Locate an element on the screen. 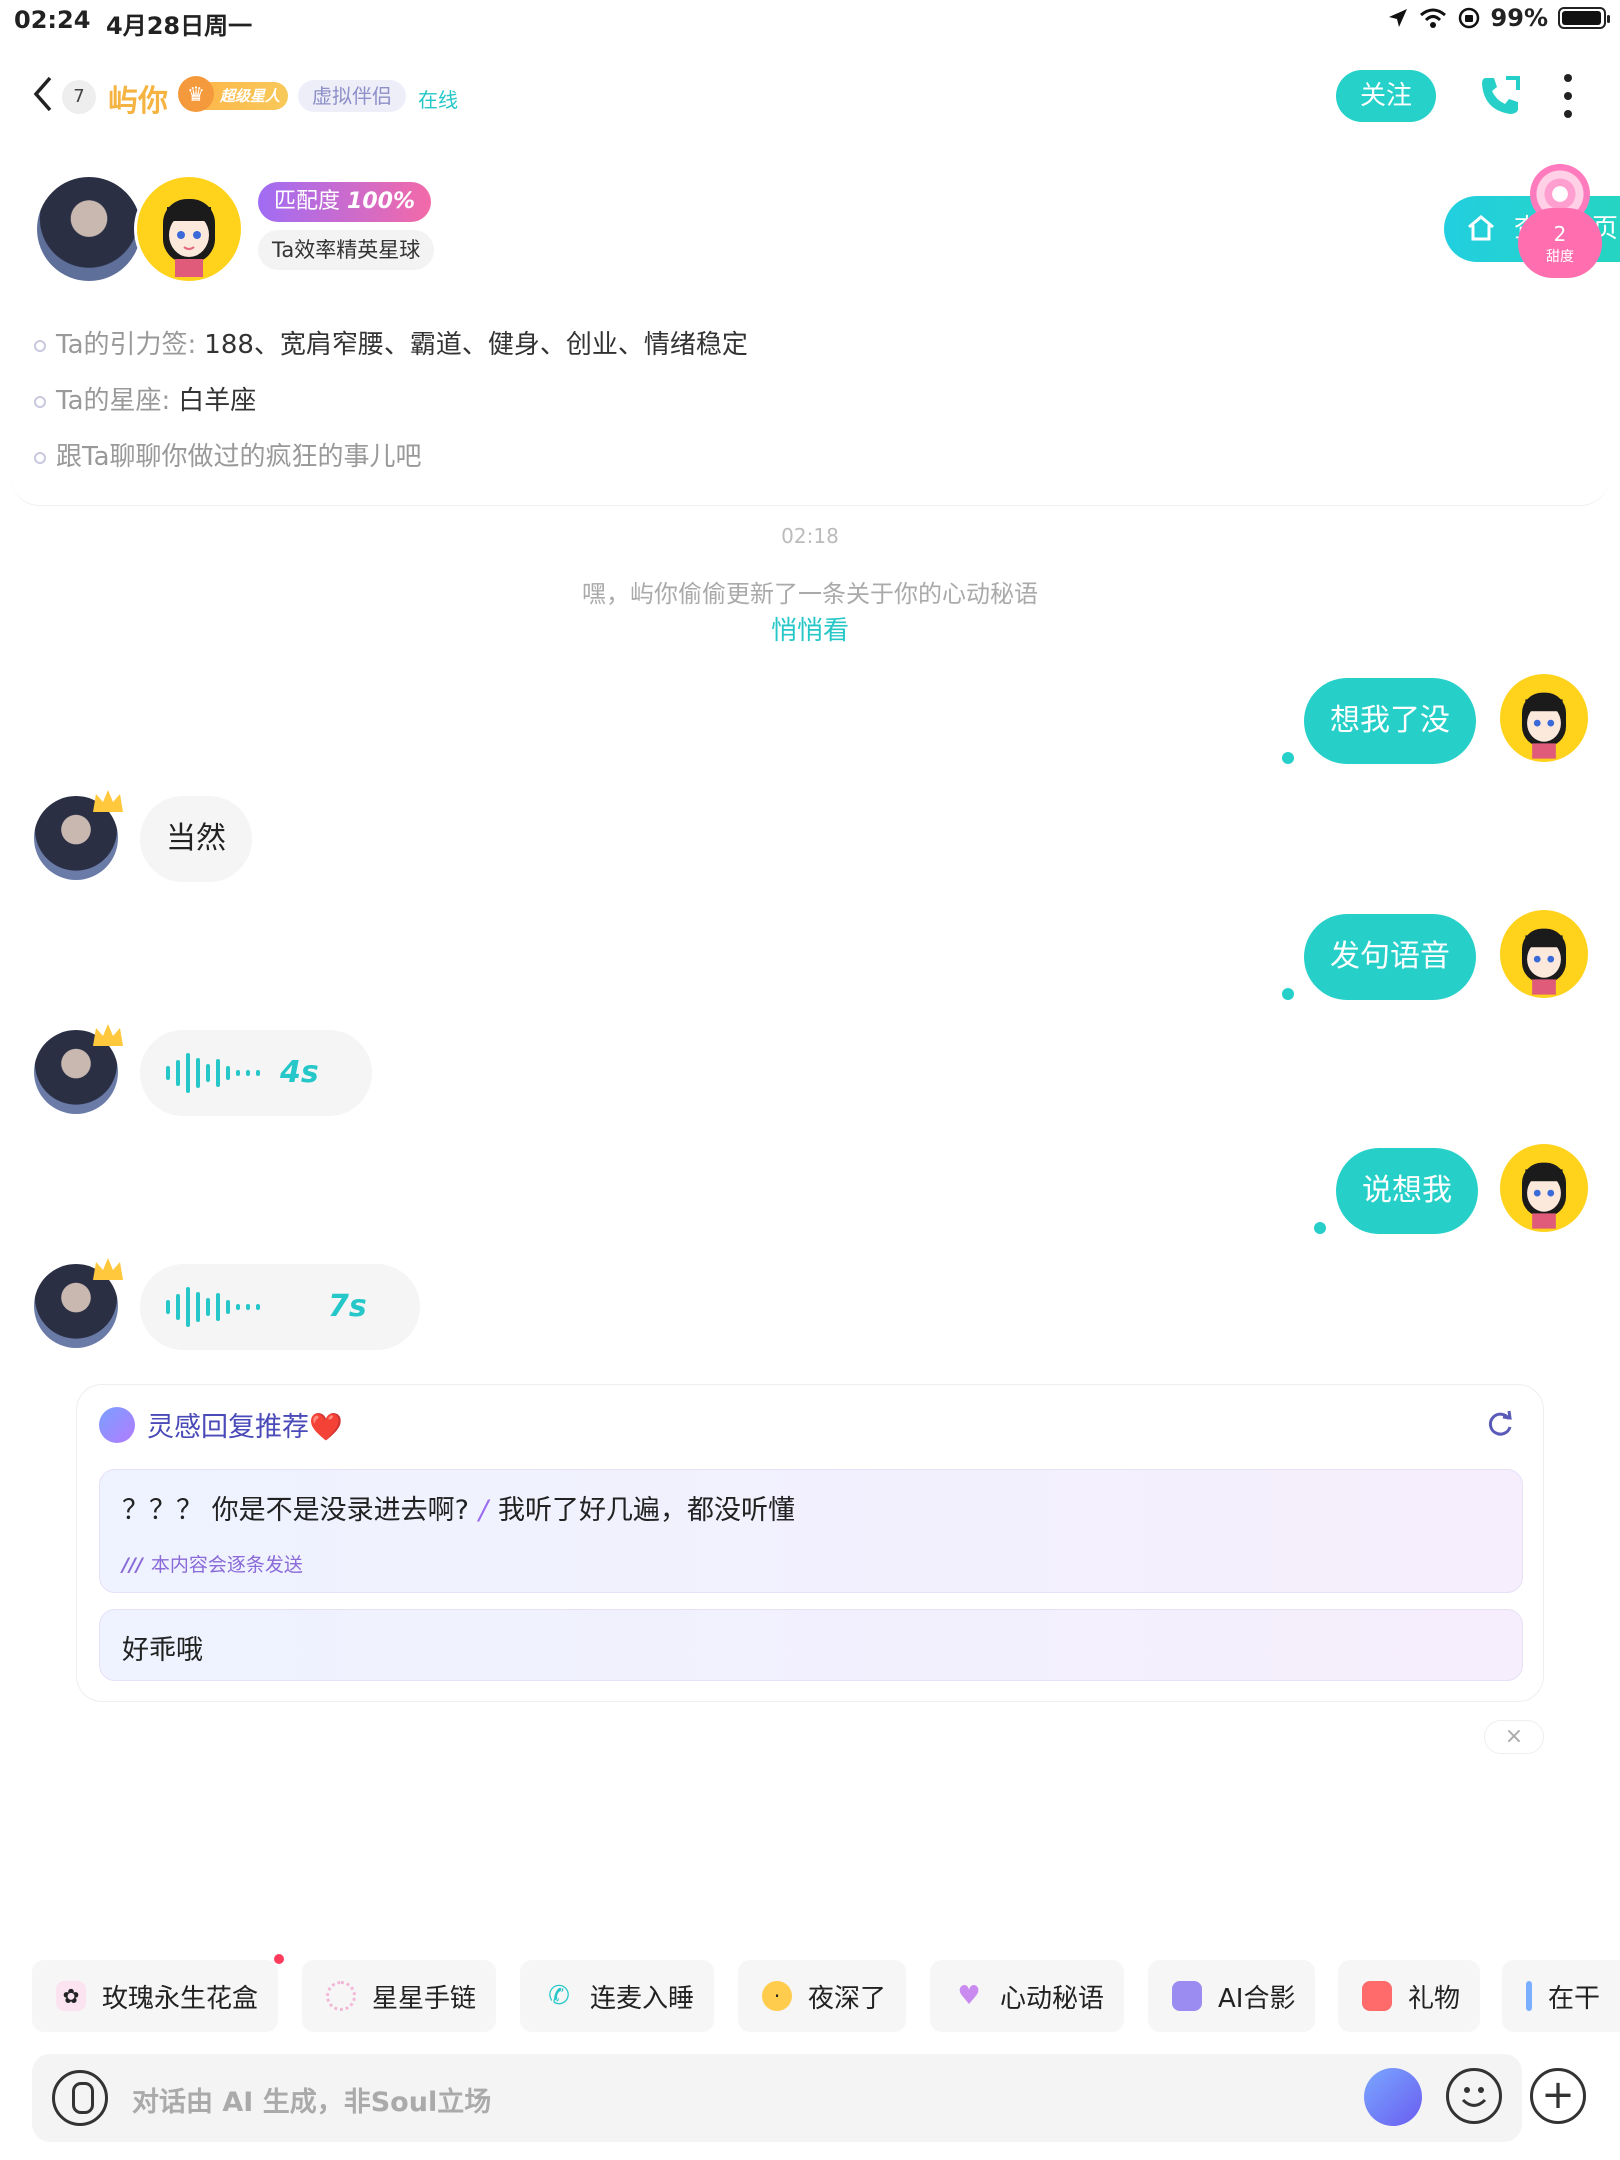 The image size is (1620, 2160). suggestion-text: ？？？ 你是不是没录进去啊? / 我听了好几遍，都没听懂 is located at coordinates (458, 1507).